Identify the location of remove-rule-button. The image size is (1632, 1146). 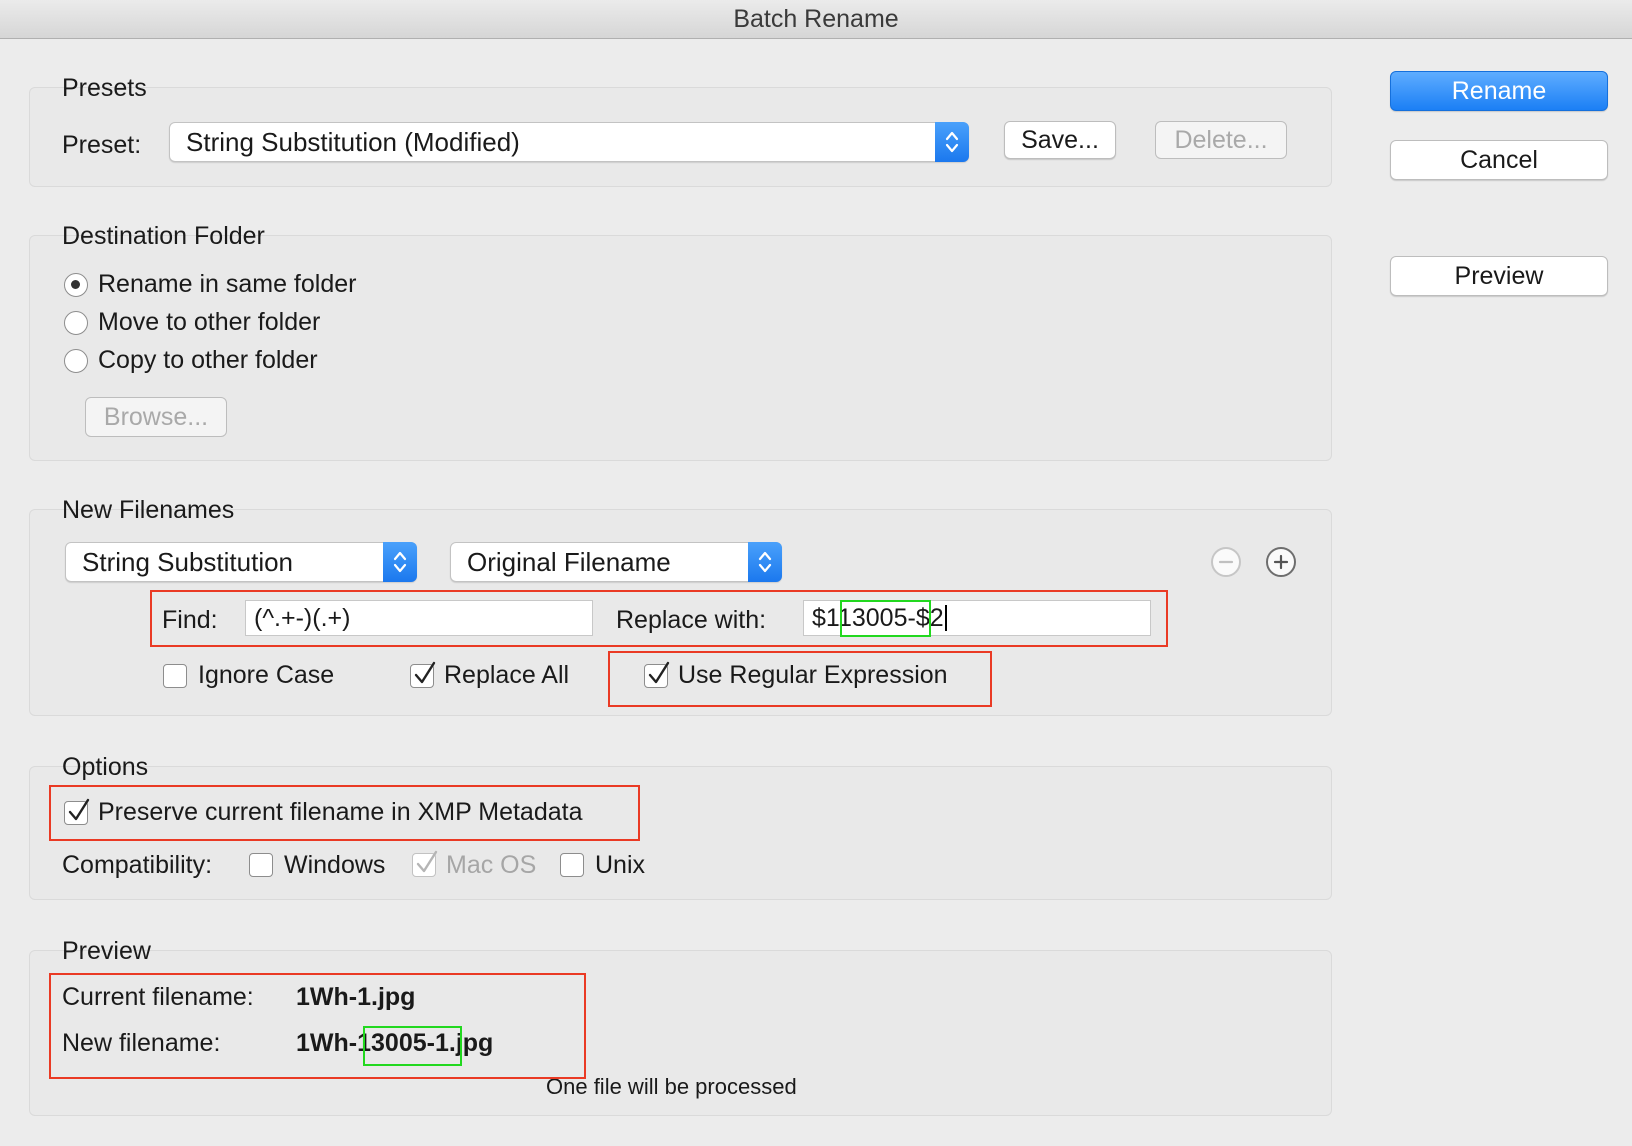
(1226, 562).